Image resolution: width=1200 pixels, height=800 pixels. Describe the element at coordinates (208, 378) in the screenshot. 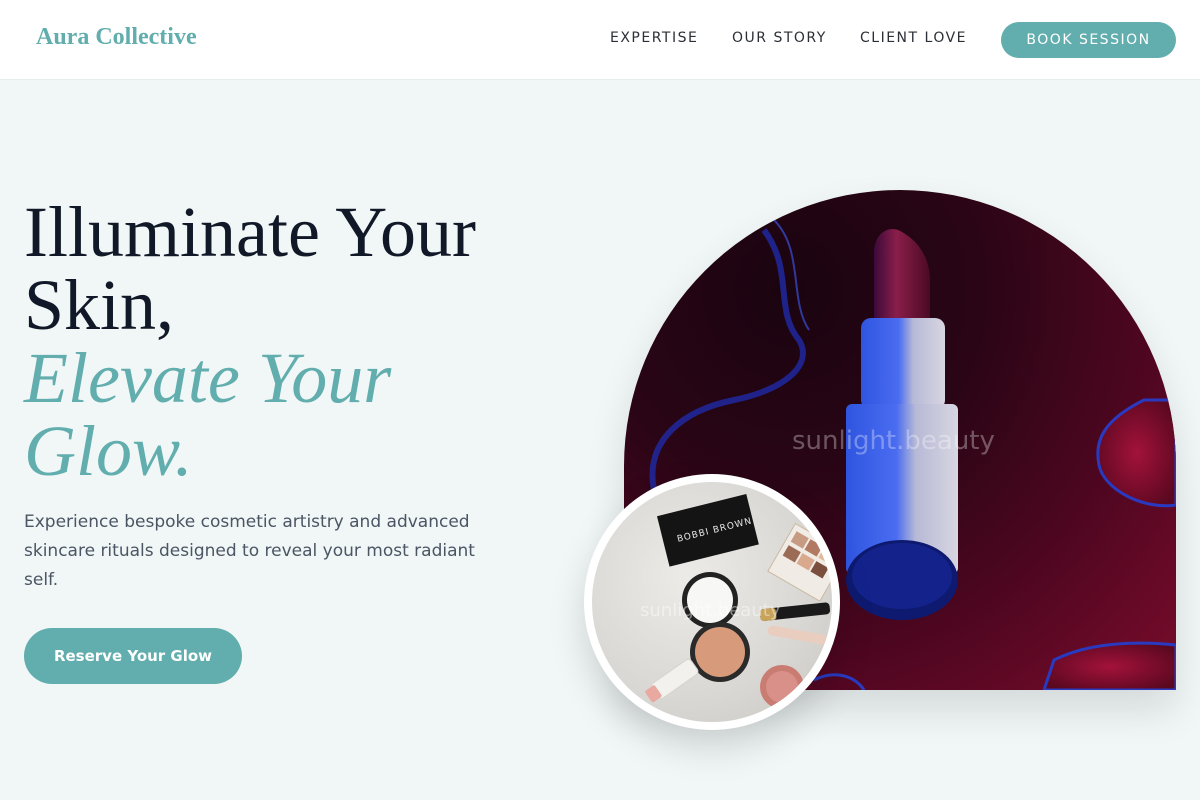

I see `headline-accent-line: Elevate Your` at that location.